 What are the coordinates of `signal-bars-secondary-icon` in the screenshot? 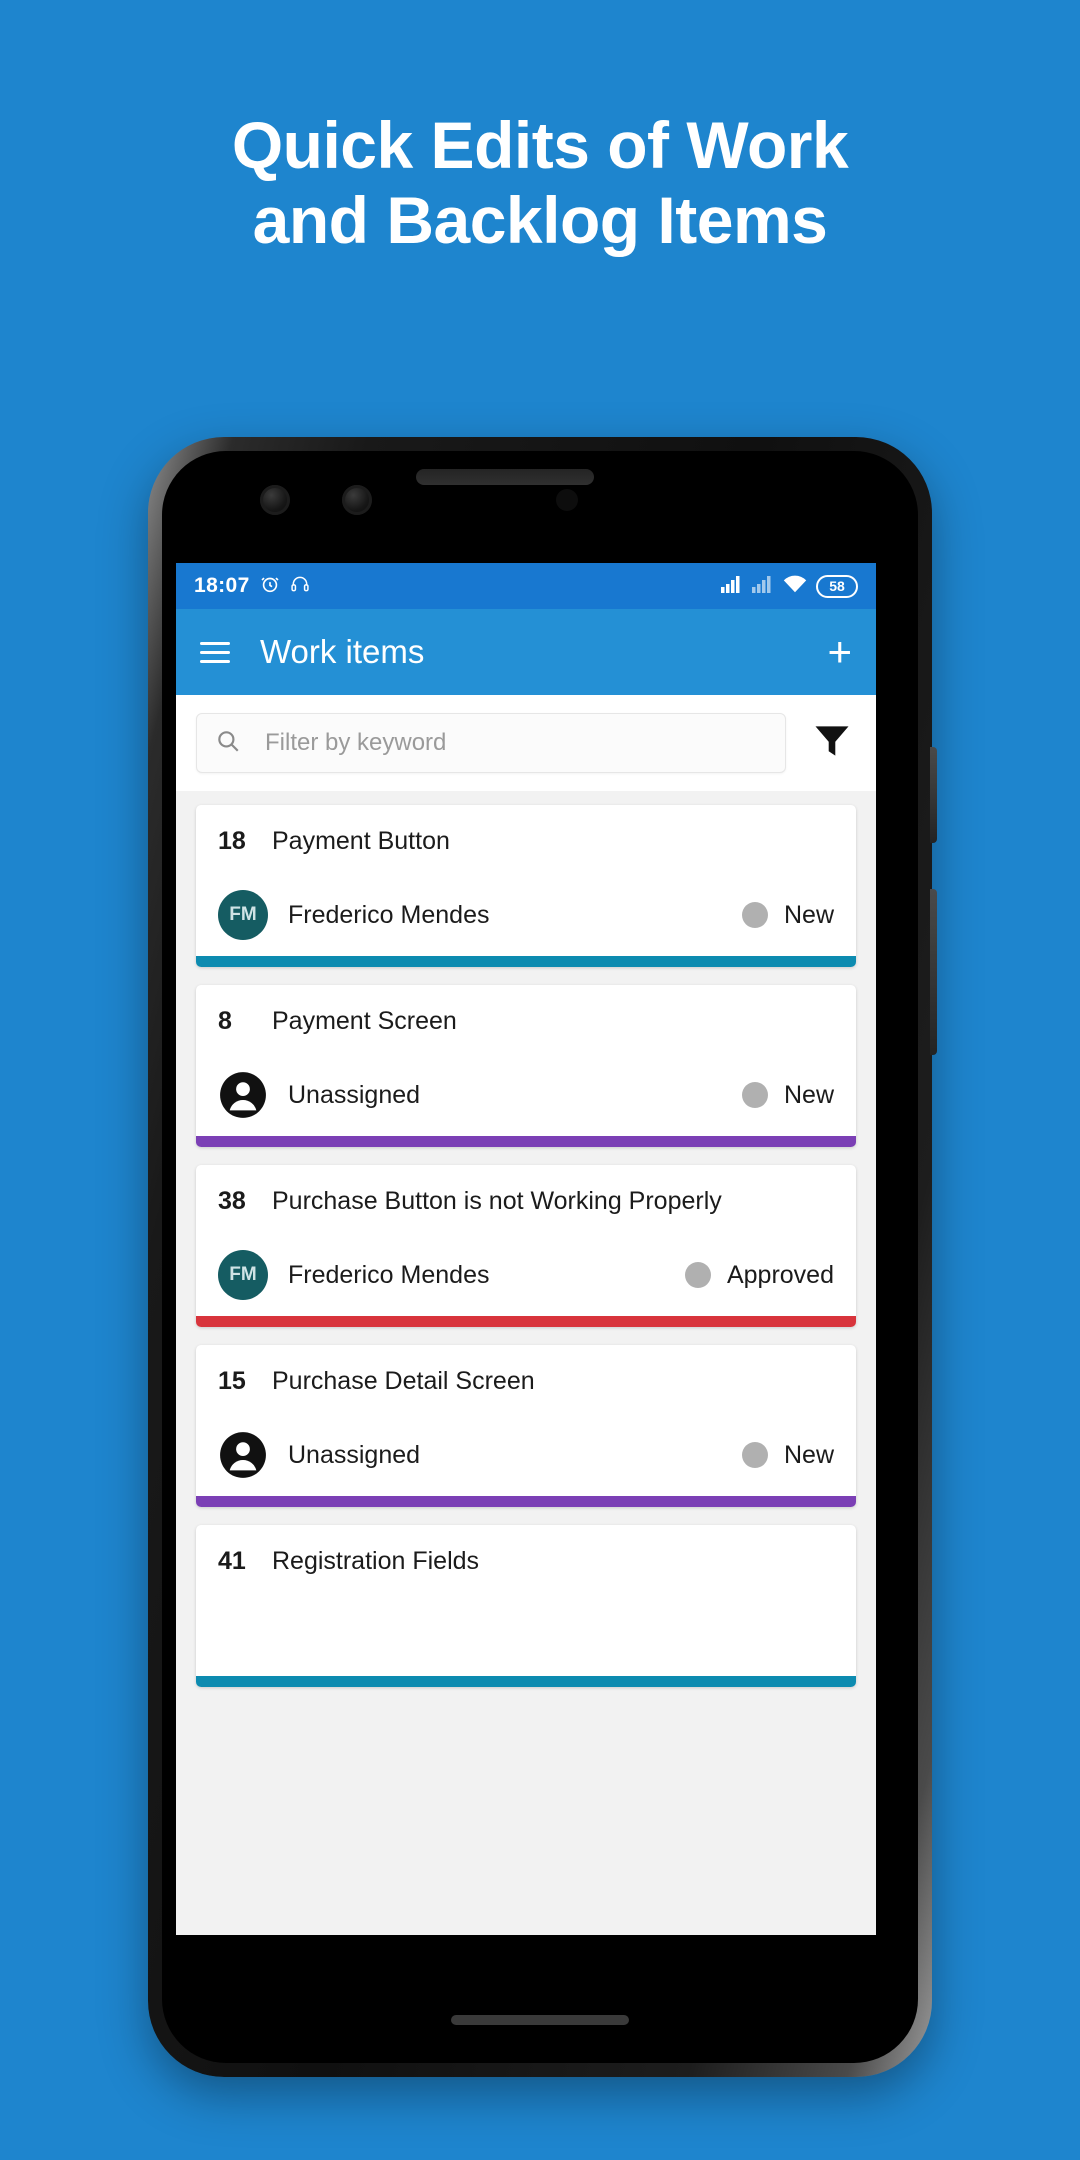 It's located at (763, 586).